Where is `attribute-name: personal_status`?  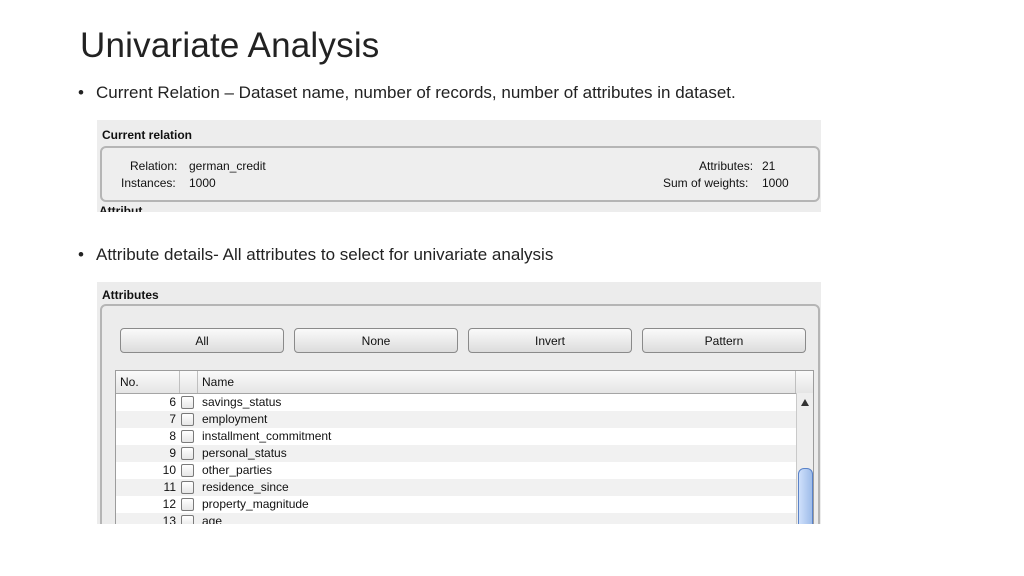
attribute-name: personal_status is located at coordinates (244, 453).